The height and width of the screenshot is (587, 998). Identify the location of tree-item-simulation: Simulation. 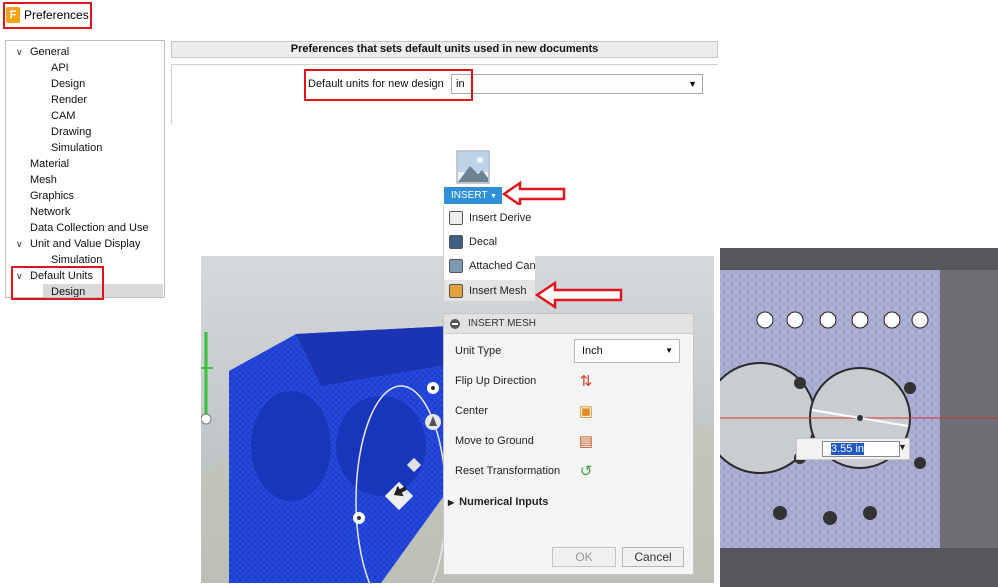
(76, 148).